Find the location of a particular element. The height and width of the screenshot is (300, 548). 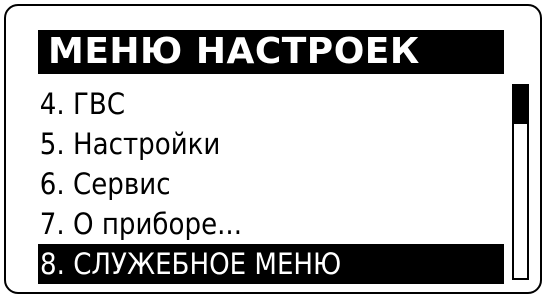

menu-item-label: 5. Настройки is located at coordinates (130, 144).